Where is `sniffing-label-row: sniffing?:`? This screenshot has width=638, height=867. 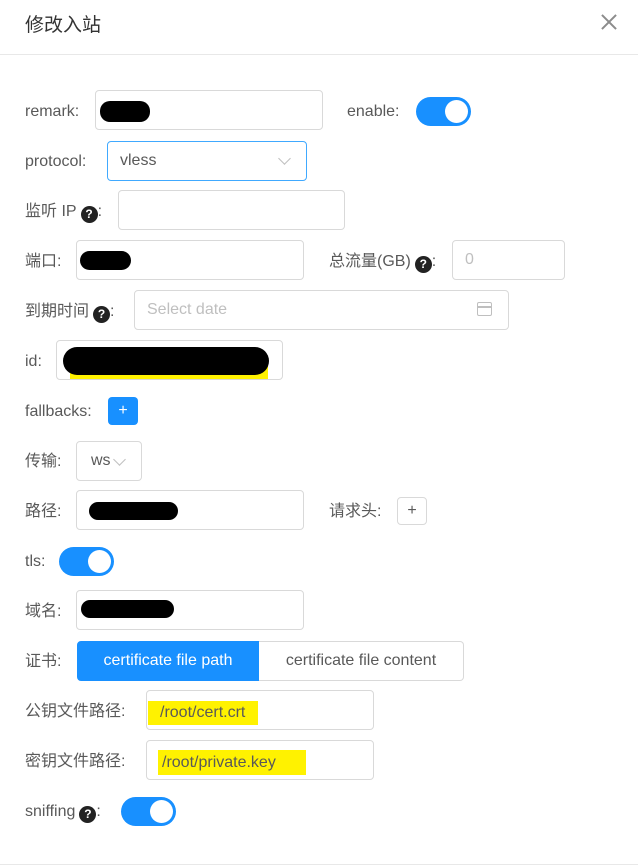
sniffing-label-row: sniffing?: is located at coordinates (63, 812).